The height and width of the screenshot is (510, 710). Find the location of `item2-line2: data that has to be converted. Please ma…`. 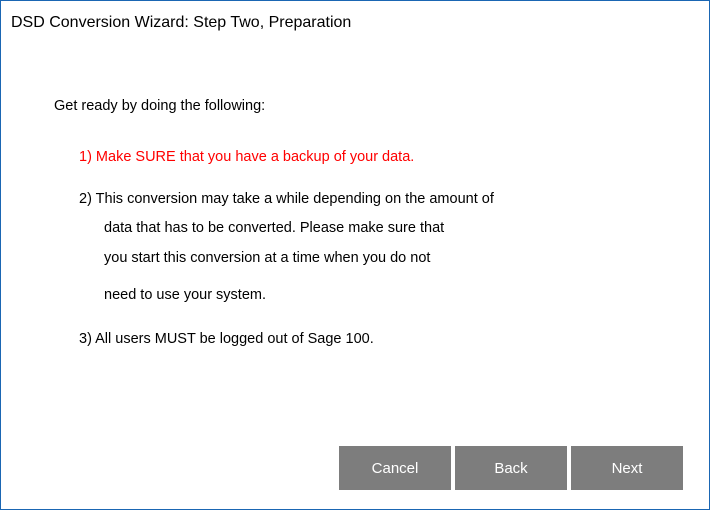

item2-line2: data that has to be converted. Please ma… is located at coordinates (274, 228).